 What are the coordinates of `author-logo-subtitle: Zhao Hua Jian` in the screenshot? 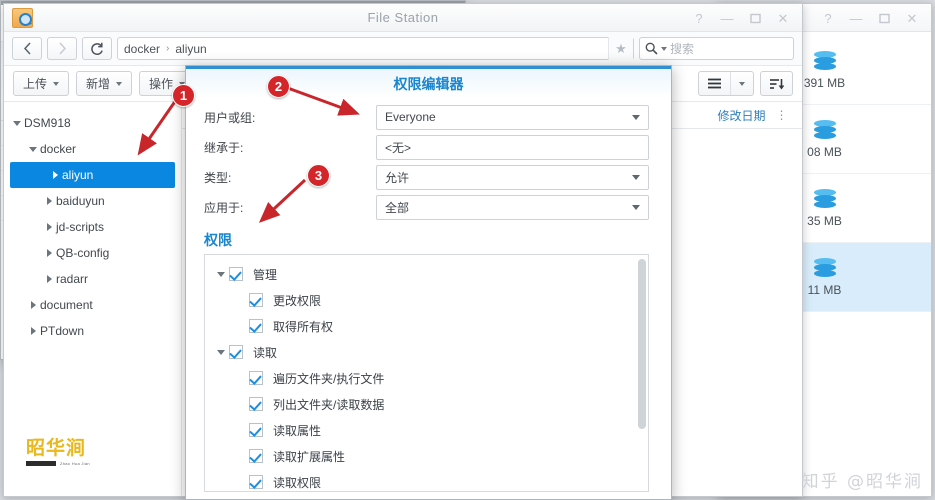 It's located at (62, 463).